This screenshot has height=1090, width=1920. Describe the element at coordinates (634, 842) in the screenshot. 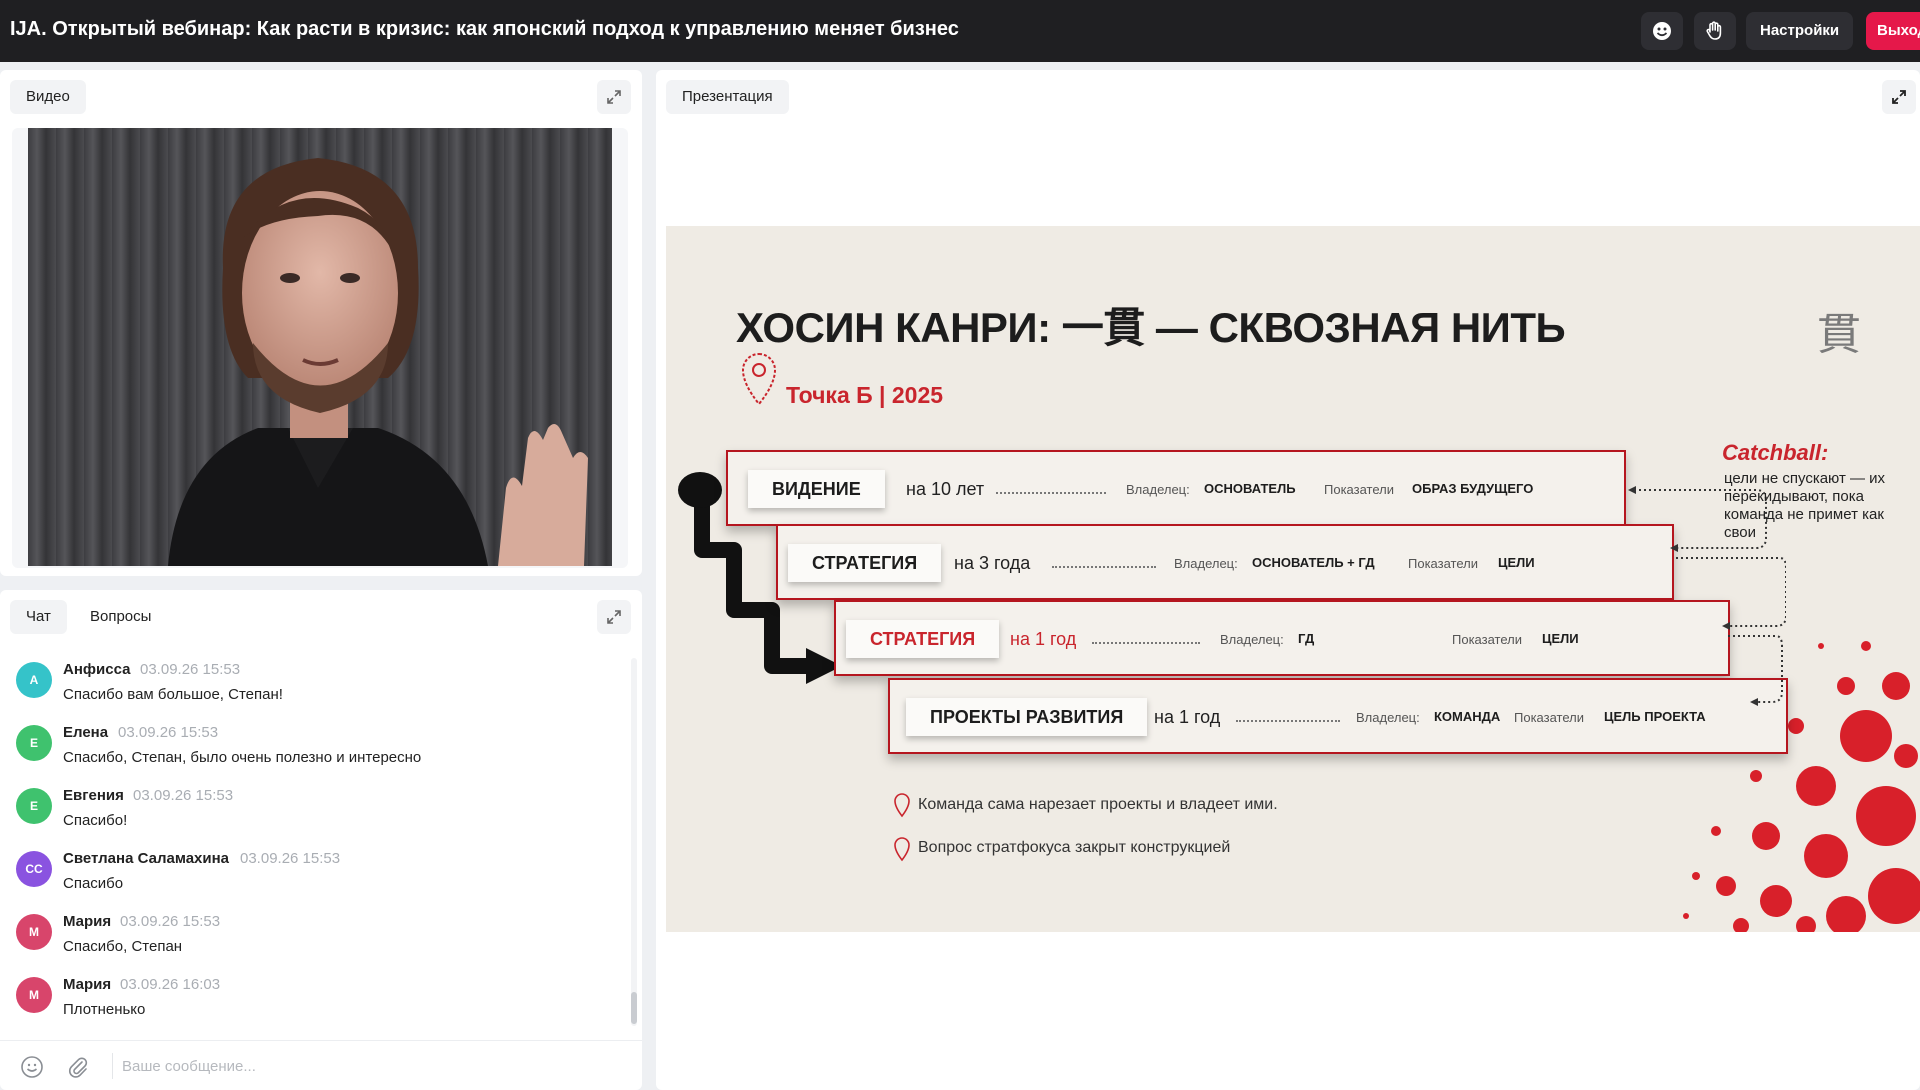

I see `chat-scrollbar` at that location.